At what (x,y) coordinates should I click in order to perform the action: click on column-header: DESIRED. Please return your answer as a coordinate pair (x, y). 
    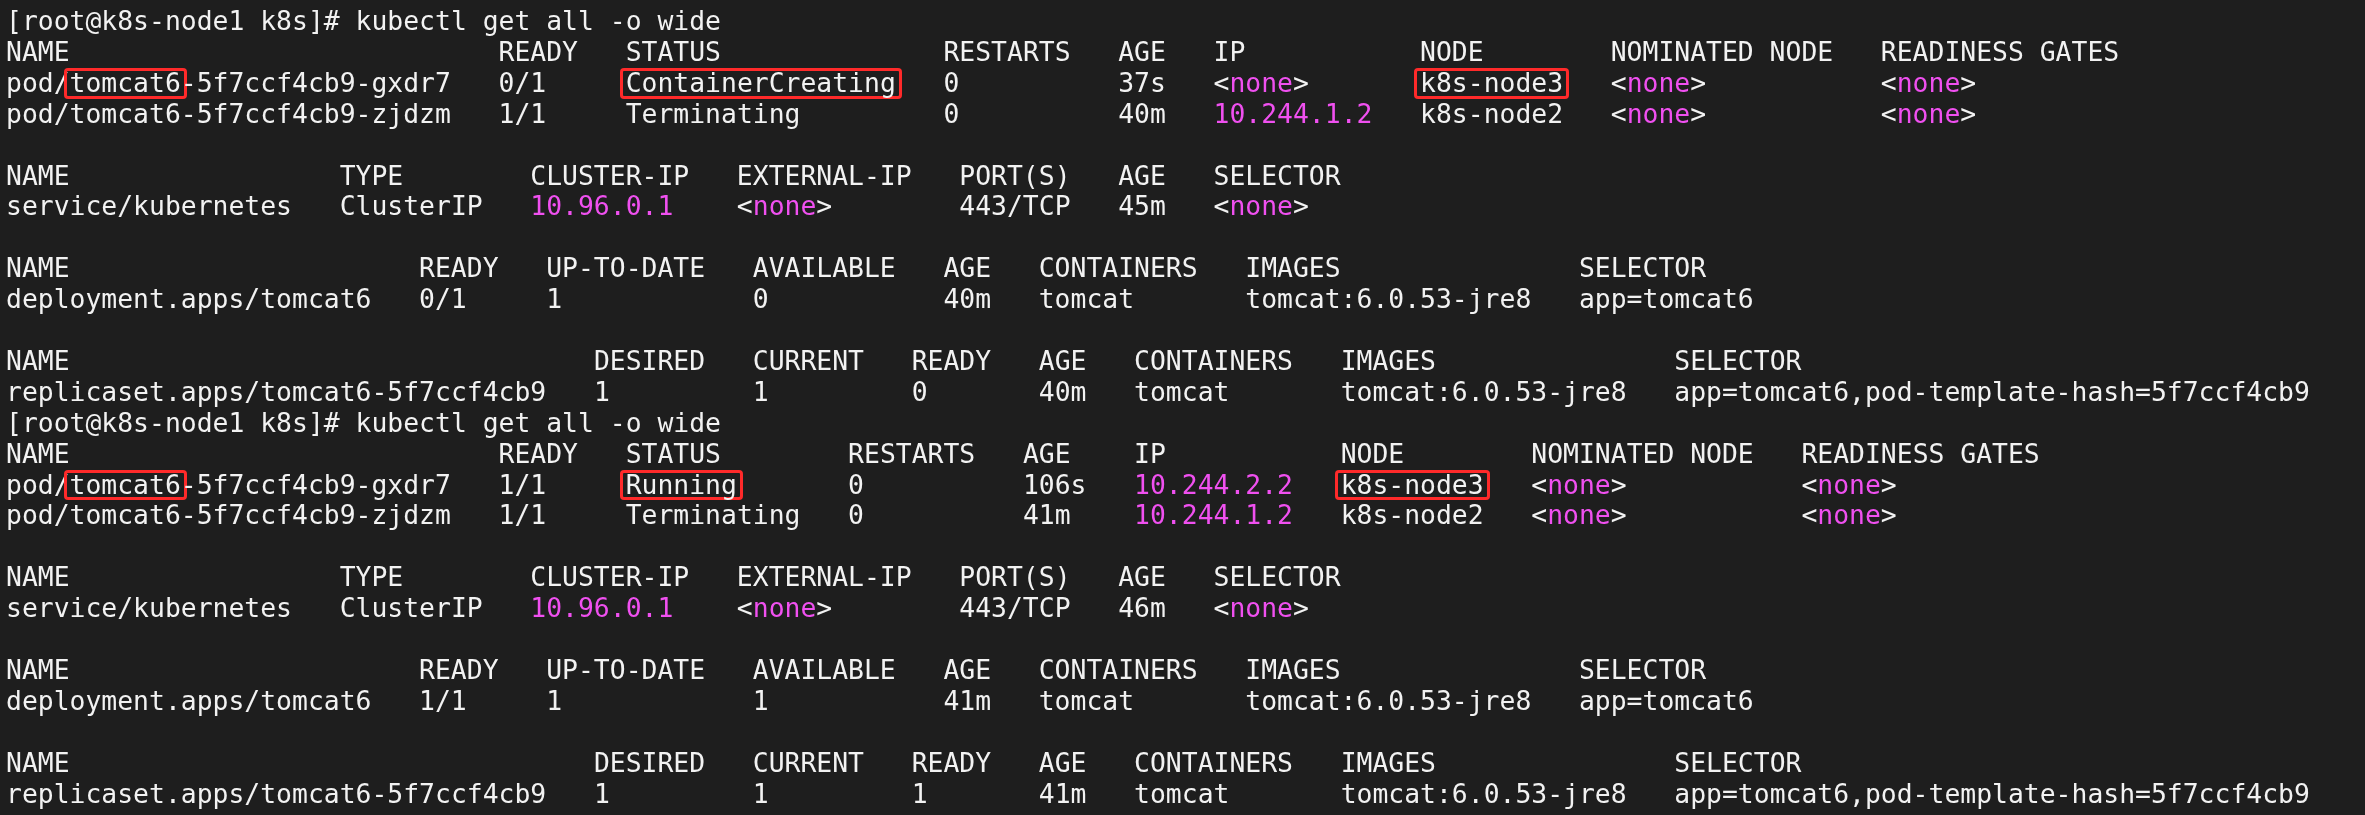
    Looking at the image, I should click on (649, 762).